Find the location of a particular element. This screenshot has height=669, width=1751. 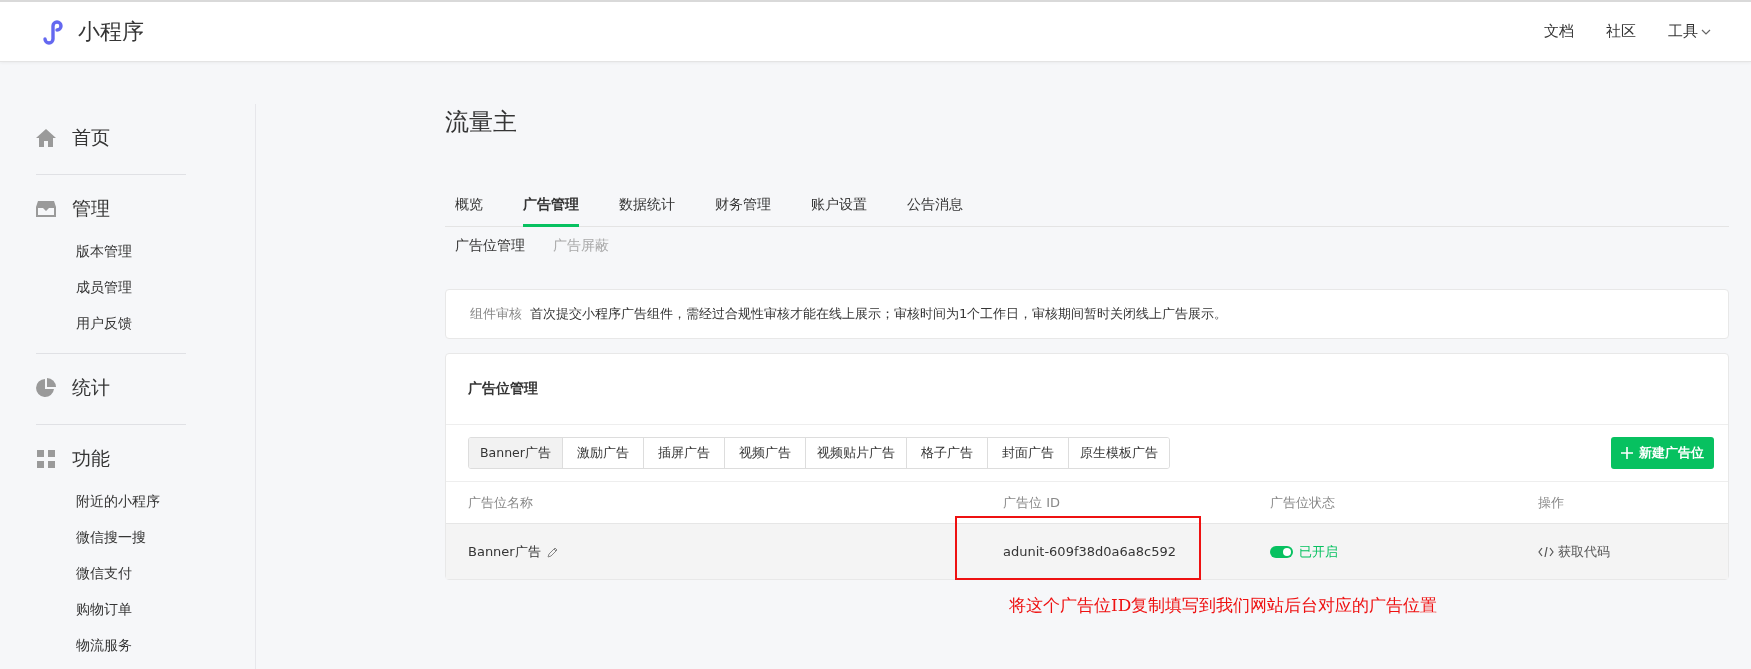

ad-type-button: Banner广告 is located at coordinates (515, 453).